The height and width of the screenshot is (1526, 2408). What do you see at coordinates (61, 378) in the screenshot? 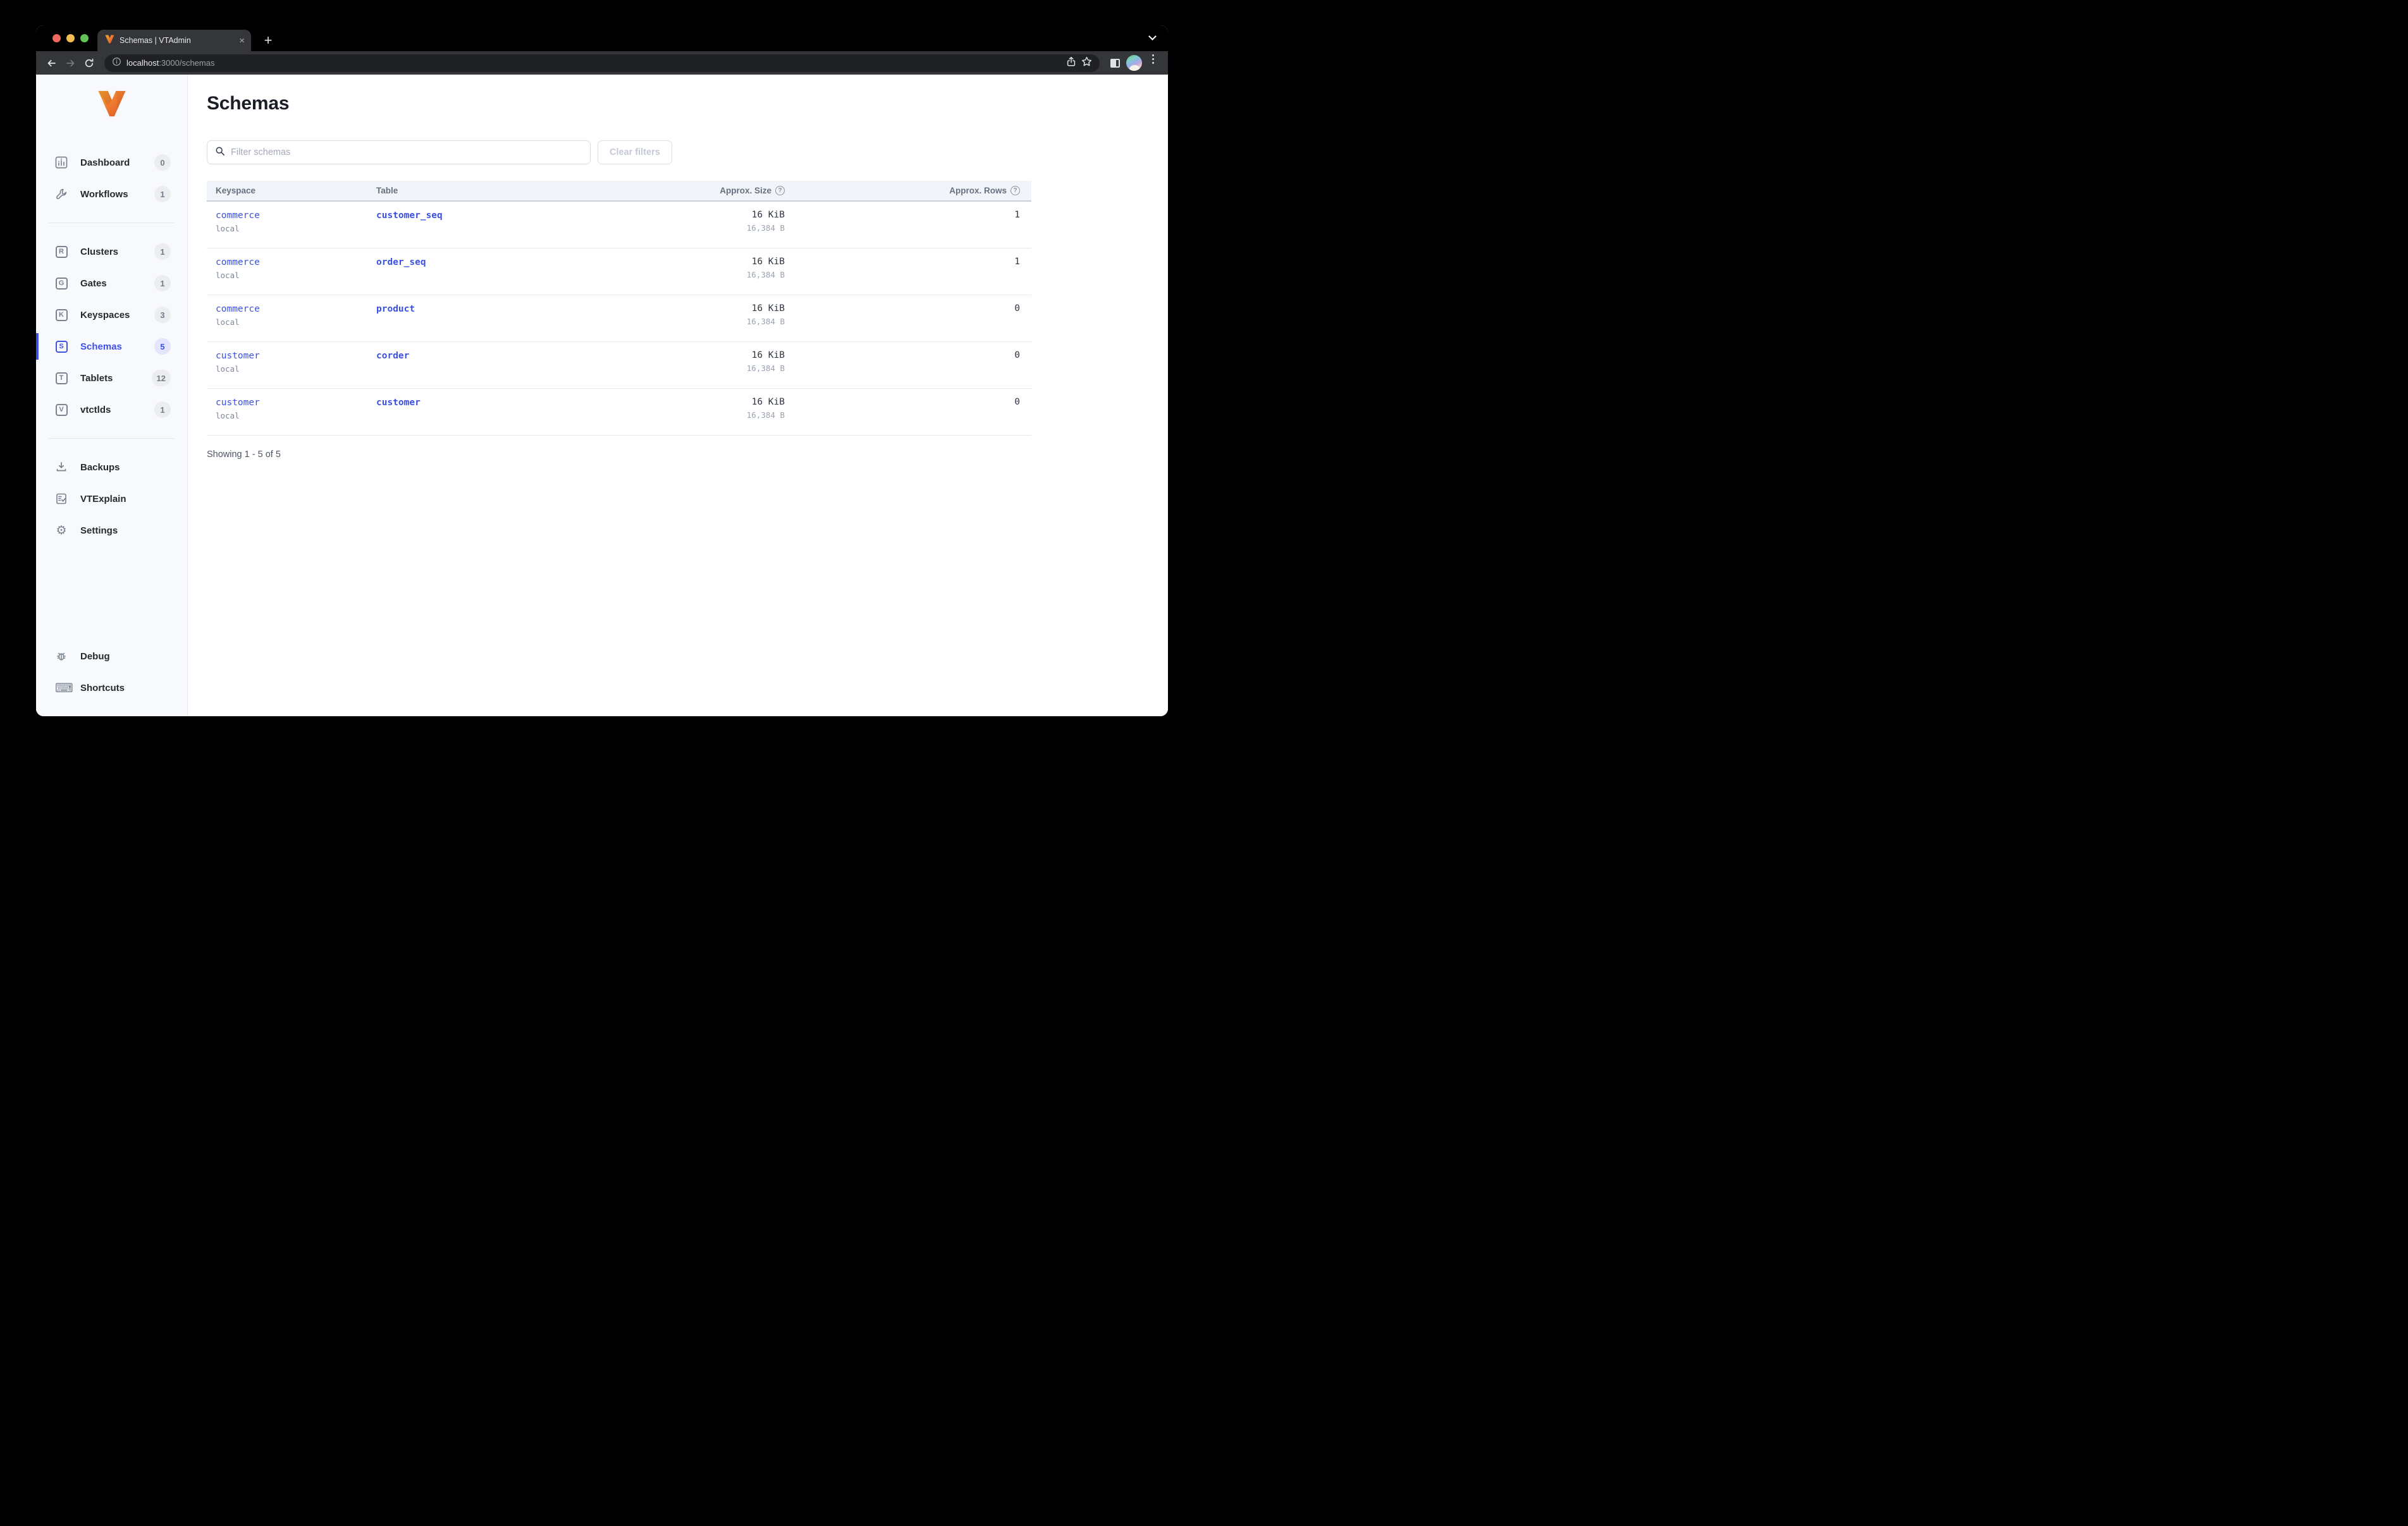
I see `letter-icon: T` at bounding box center [61, 378].